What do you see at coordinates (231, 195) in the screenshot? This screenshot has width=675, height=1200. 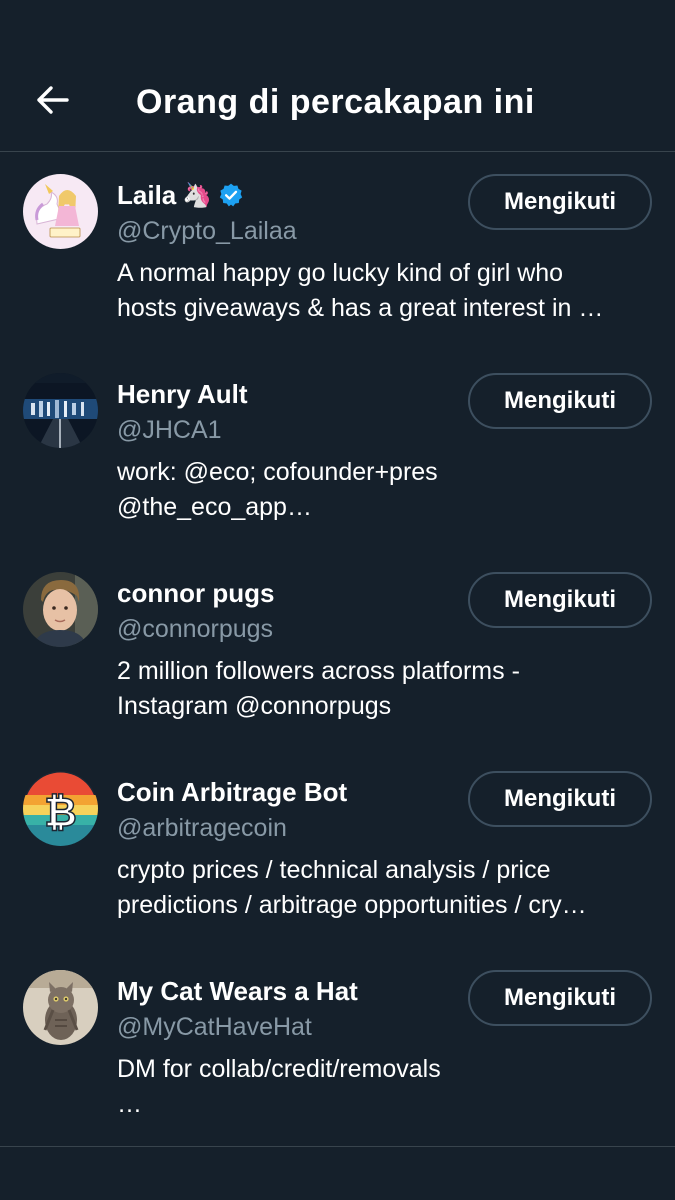 I see `verified-badge-icon` at bounding box center [231, 195].